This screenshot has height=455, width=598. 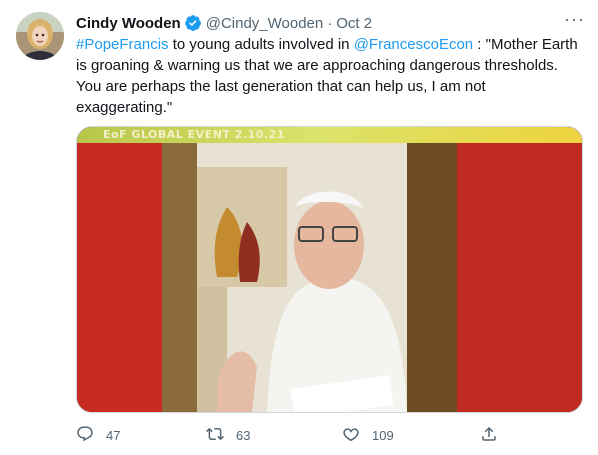 What do you see at coordinates (413, 44) in the screenshot?
I see `mention-link: @FrancescoEcon` at bounding box center [413, 44].